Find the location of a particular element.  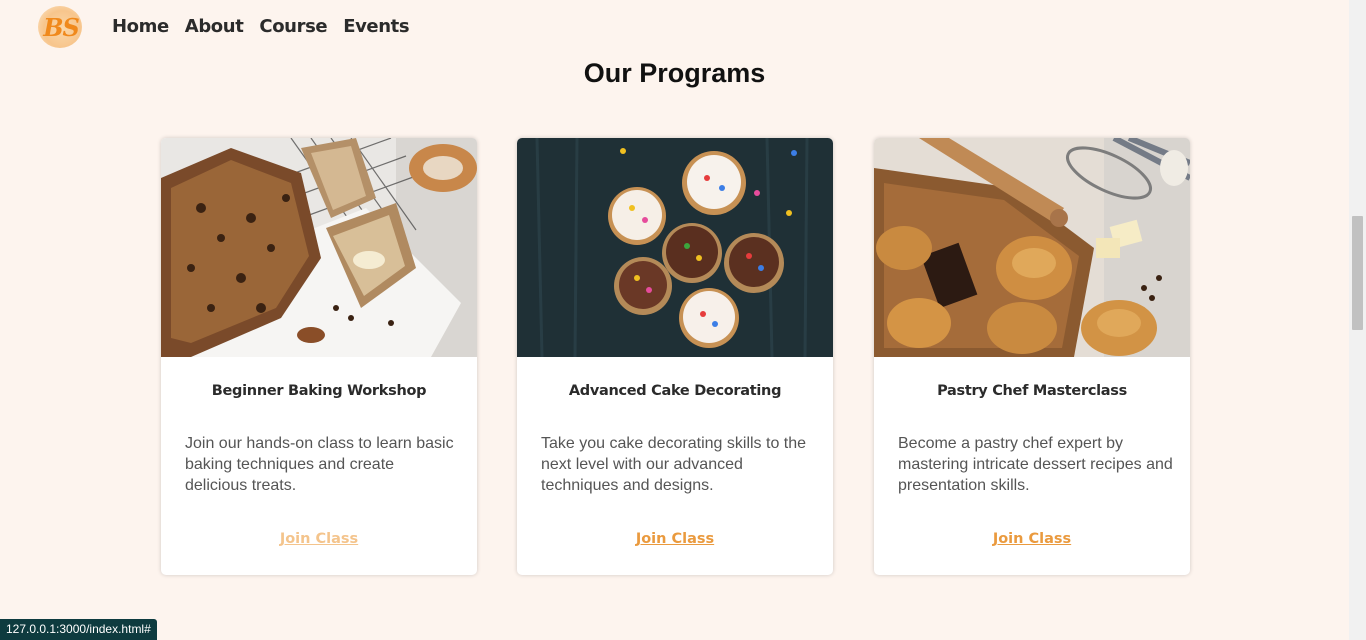

nav-course: Course is located at coordinates (293, 26).